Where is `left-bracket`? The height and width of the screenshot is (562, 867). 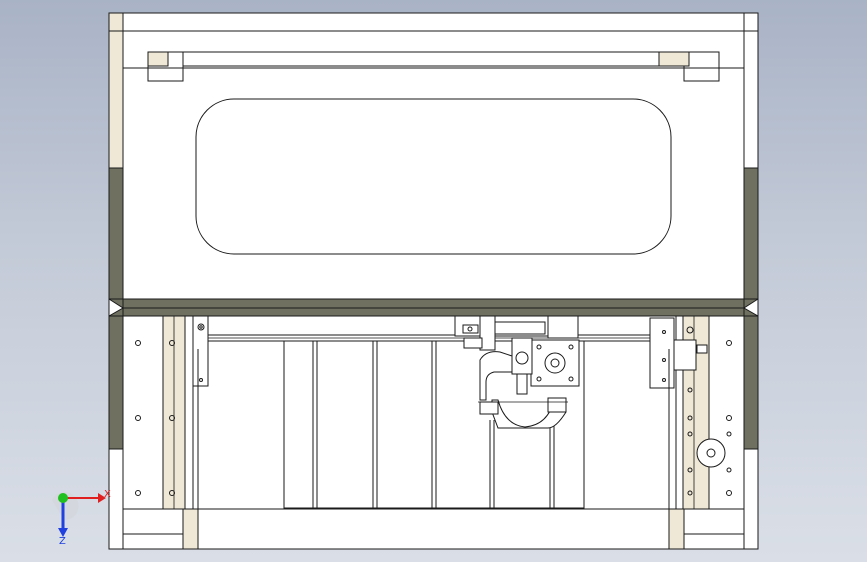 left-bracket is located at coordinates (200, 351).